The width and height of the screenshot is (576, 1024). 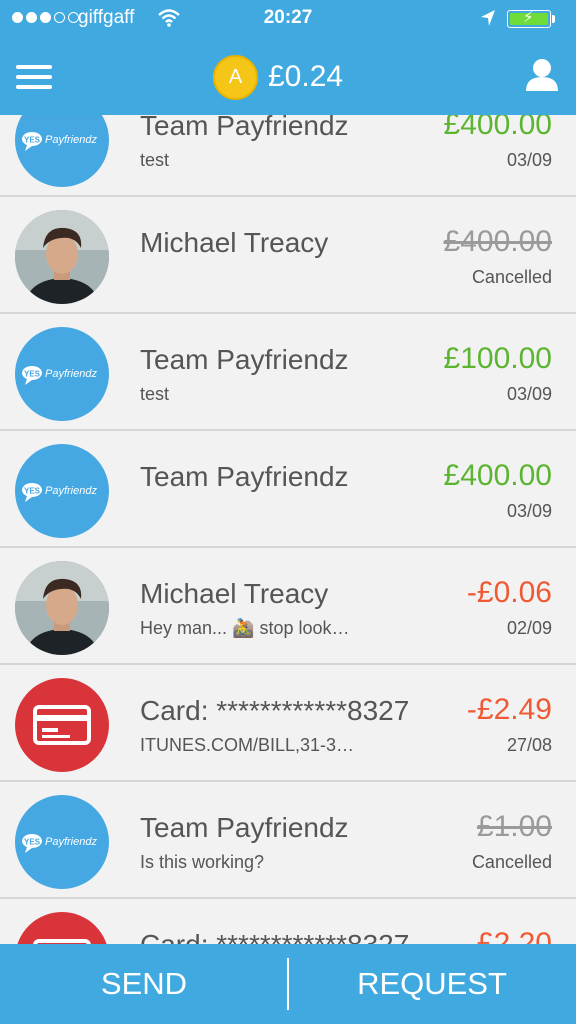 What do you see at coordinates (542, 75) in the screenshot?
I see `user-profile-icon` at bounding box center [542, 75].